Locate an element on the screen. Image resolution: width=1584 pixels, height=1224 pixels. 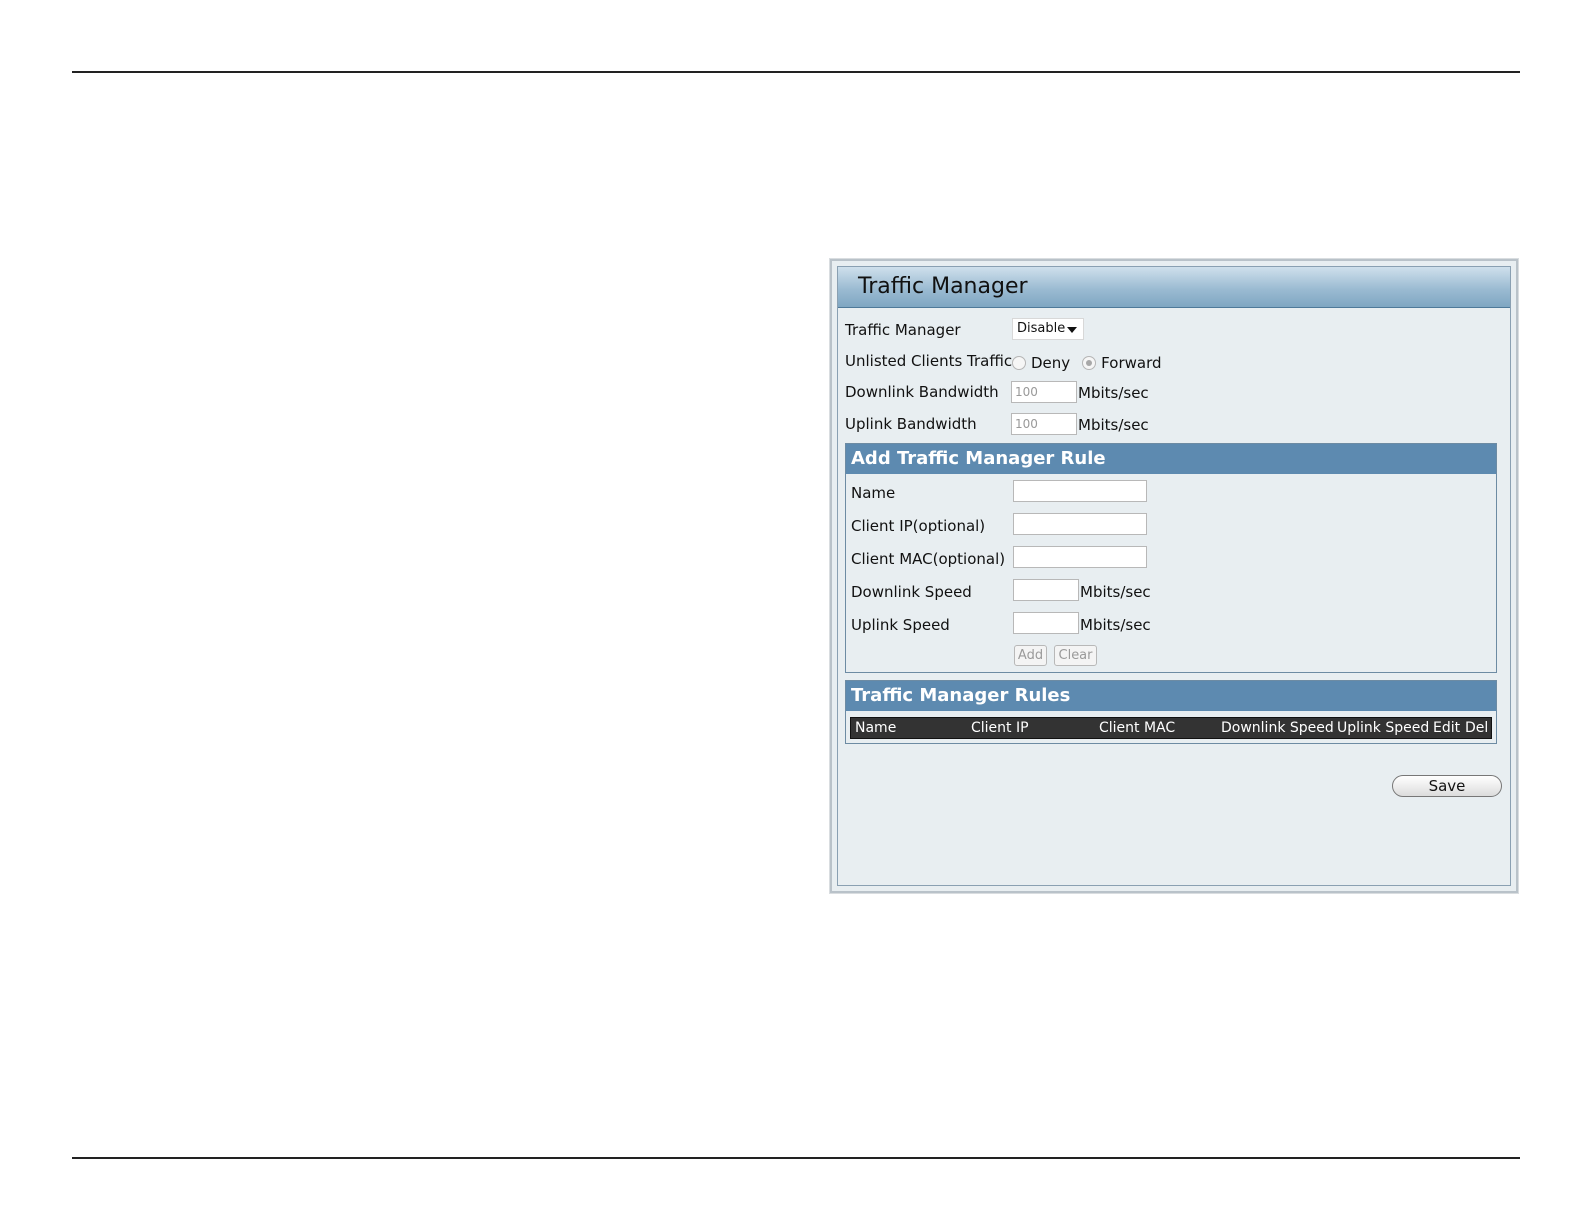
column-downlink-speed: Downlink Speed is located at coordinates (1277, 728).